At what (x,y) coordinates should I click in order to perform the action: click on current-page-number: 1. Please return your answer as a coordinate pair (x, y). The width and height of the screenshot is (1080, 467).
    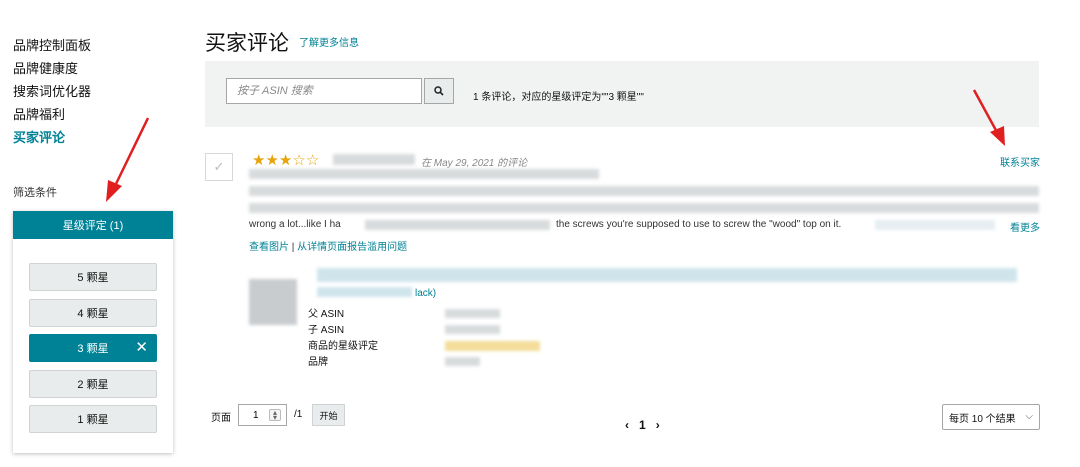
    Looking at the image, I should click on (642, 425).